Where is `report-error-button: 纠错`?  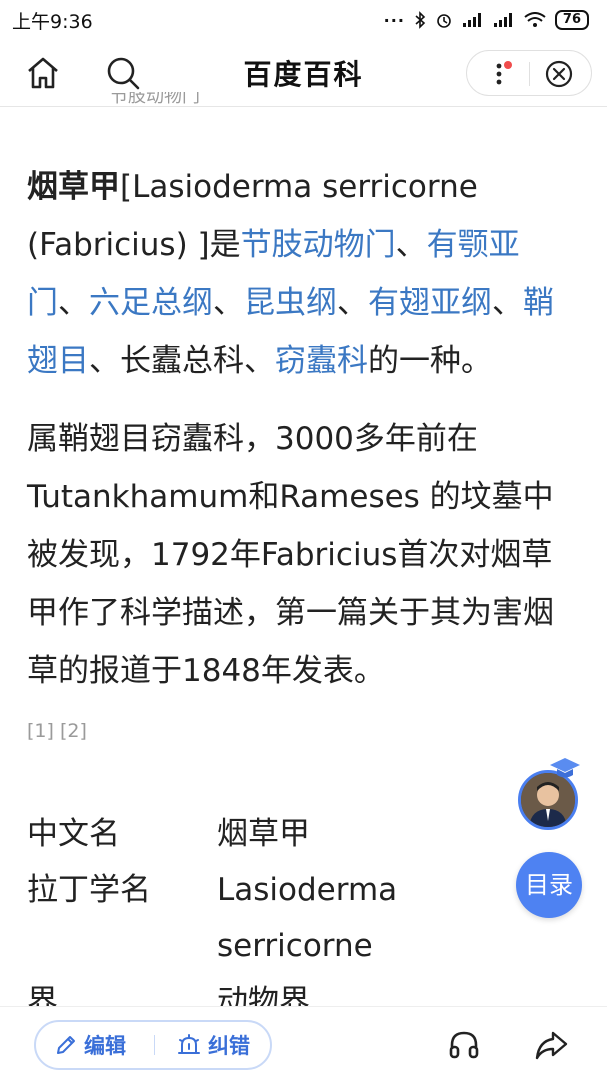
report-error-button: 纠错 is located at coordinates (213, 1045).